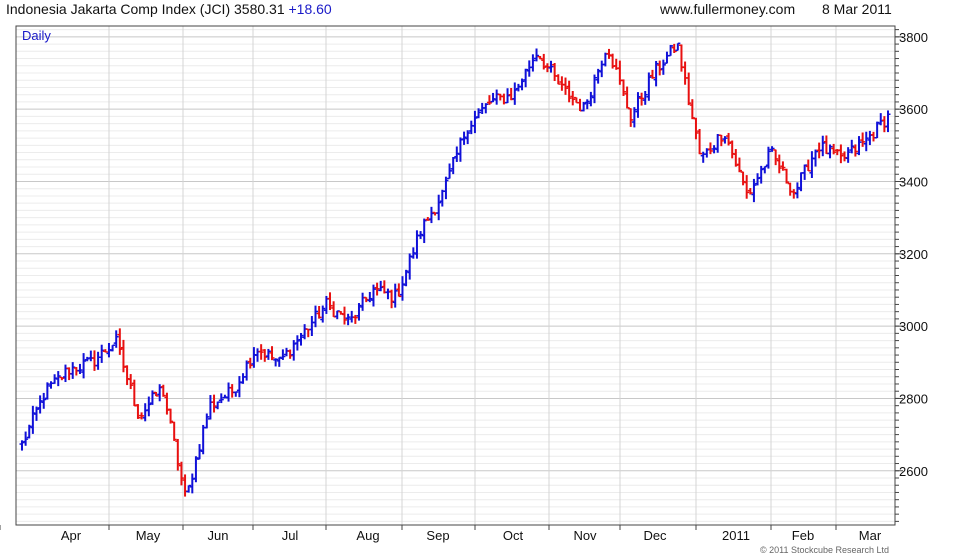 The height and width of the screenshot is (560, 980). I want to click on y-tick-label: 3400, so click(913, 181).